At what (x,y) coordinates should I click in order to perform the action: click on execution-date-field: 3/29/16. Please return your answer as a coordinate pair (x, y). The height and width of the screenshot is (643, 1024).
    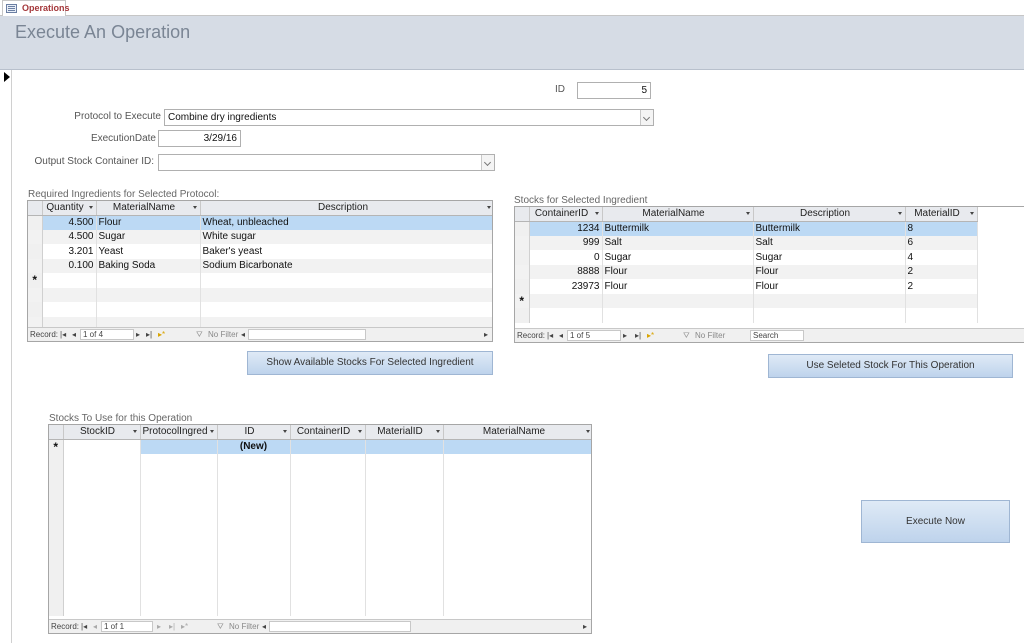
    Looking at the image, I should click on (199, 138).